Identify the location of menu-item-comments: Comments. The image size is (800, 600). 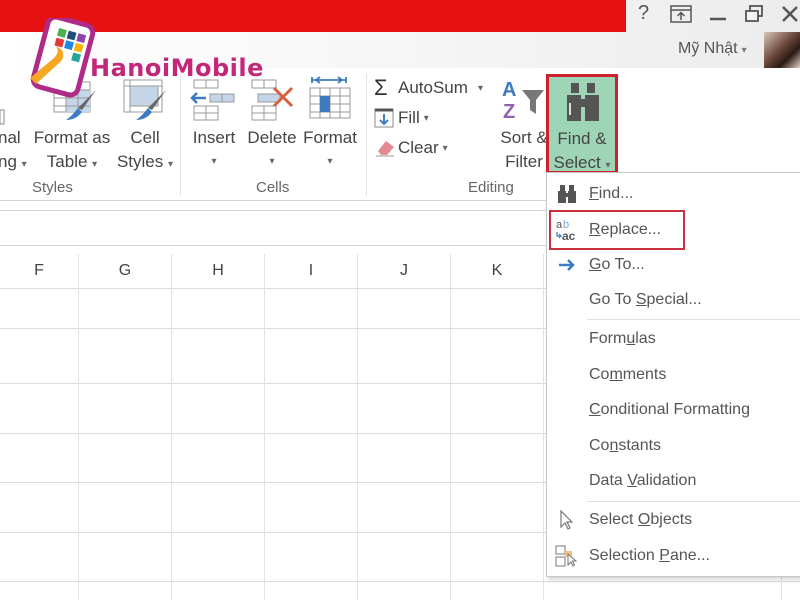
(673, 375).